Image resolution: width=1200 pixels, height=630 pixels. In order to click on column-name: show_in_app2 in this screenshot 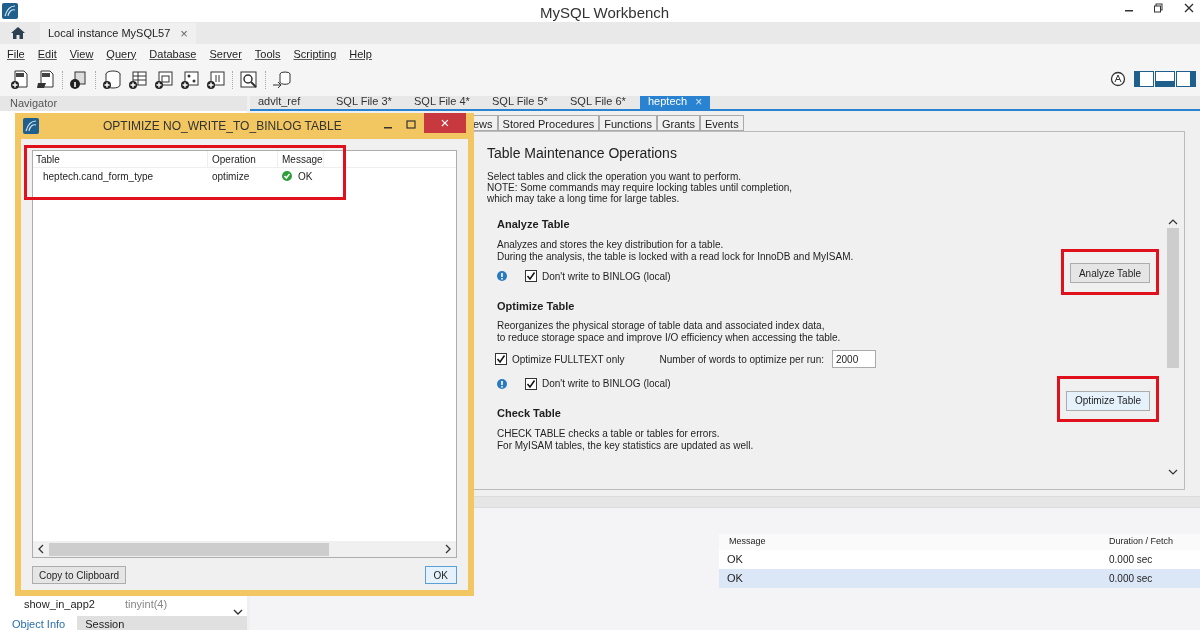, I will do `click(59, 604)`.